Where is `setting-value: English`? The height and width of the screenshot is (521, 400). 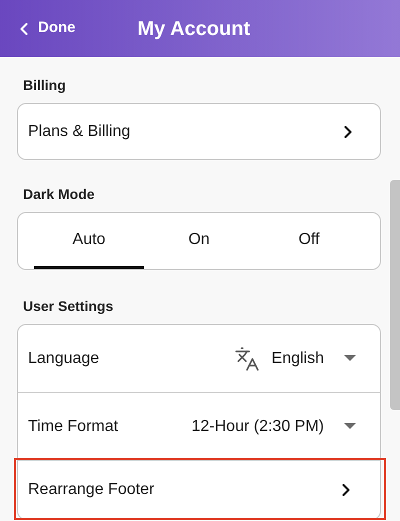
setting-value: English is located at coordinates (298, 358).